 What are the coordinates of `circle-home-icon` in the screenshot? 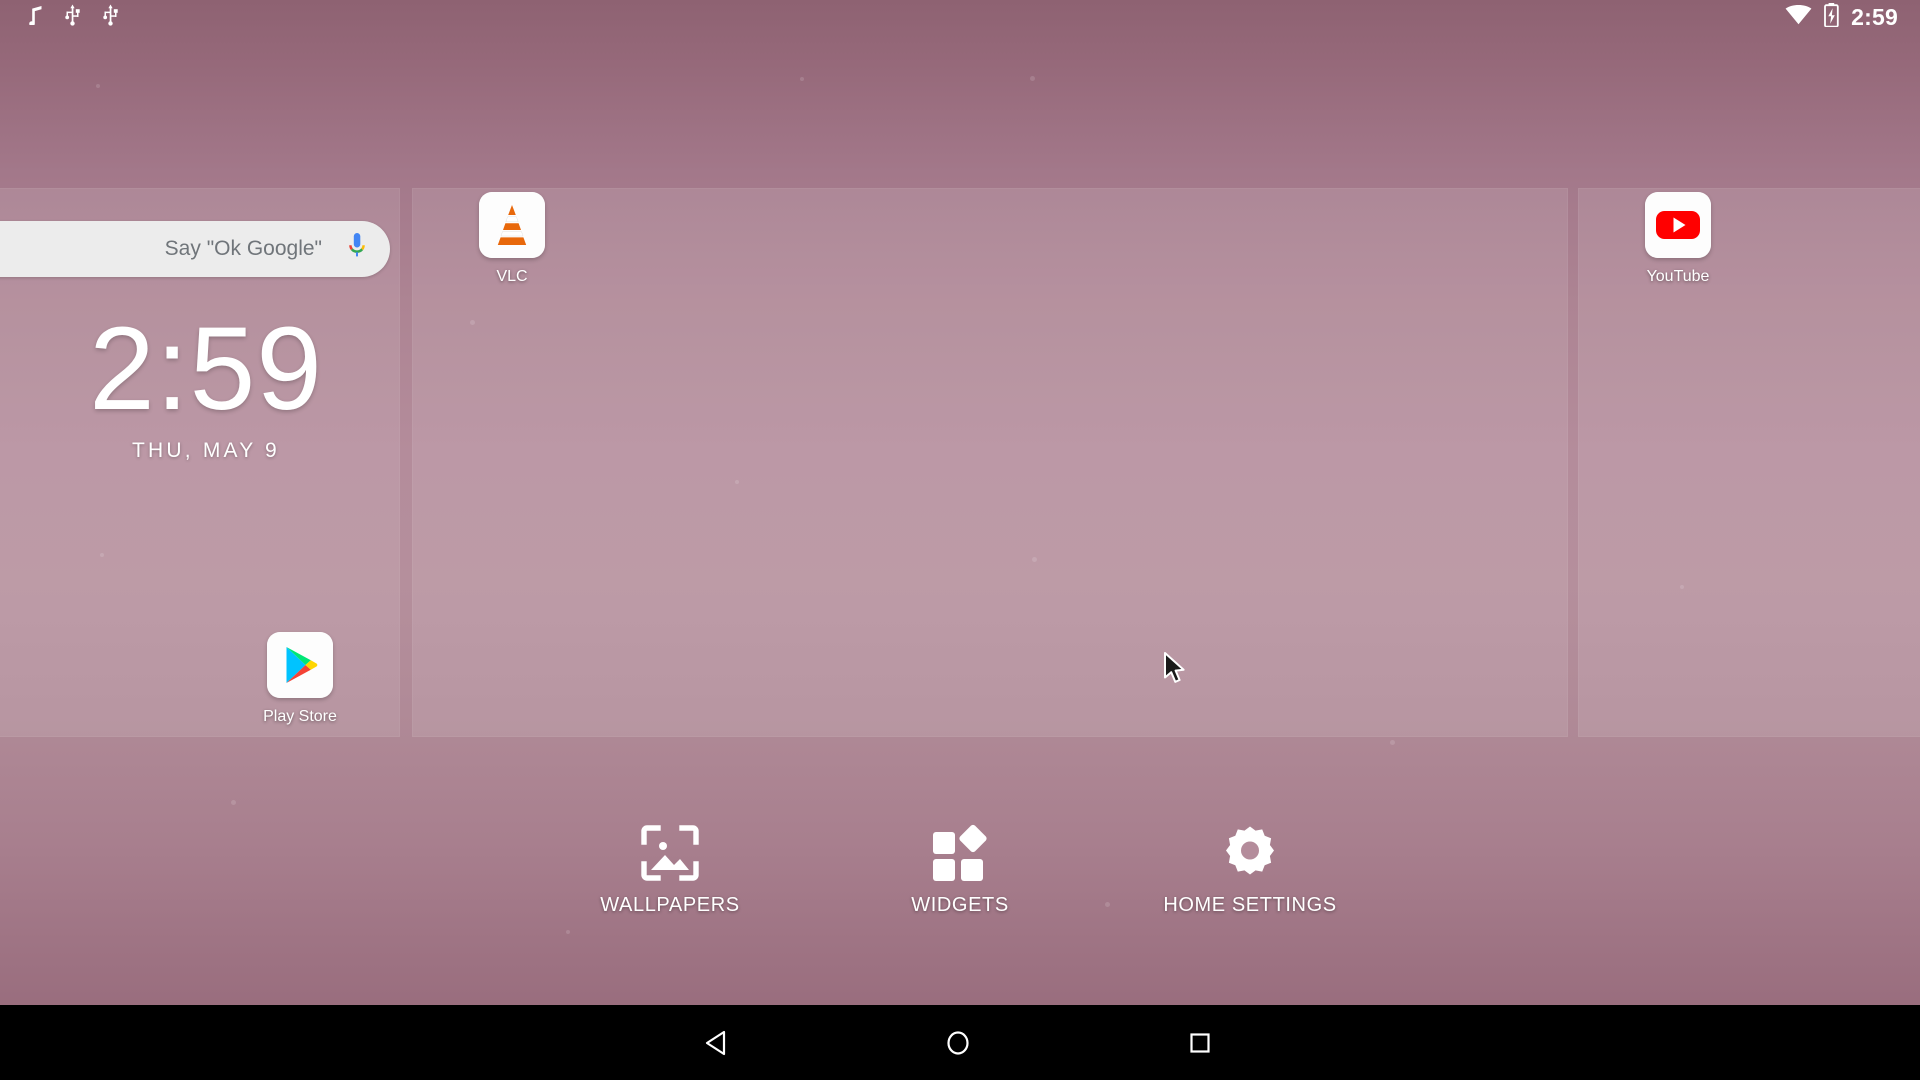 It's located at (958, 1042).